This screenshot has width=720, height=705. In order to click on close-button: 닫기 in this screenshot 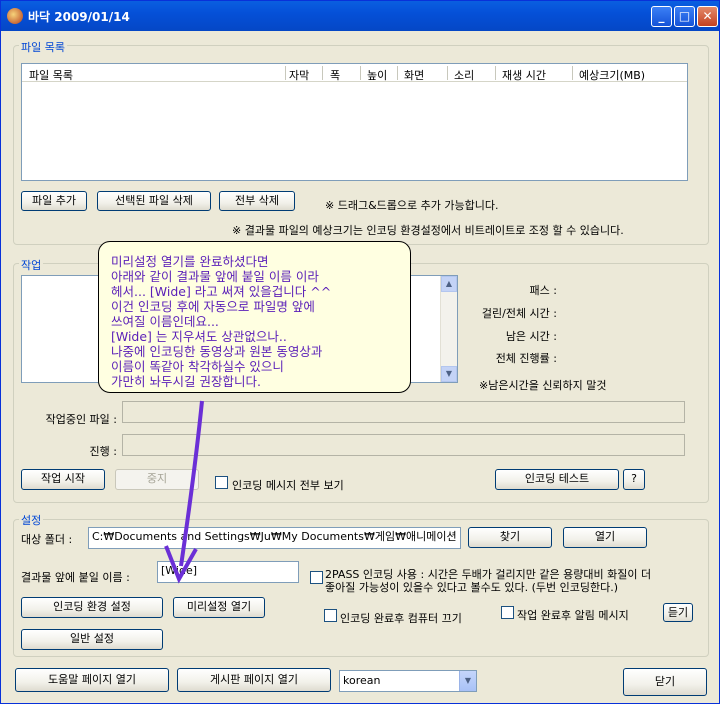, I will do `click(665, 682)`.